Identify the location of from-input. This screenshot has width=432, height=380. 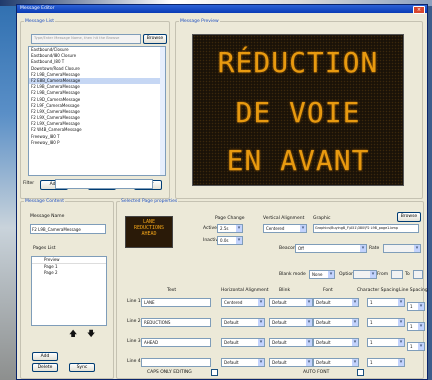
(397, 274).